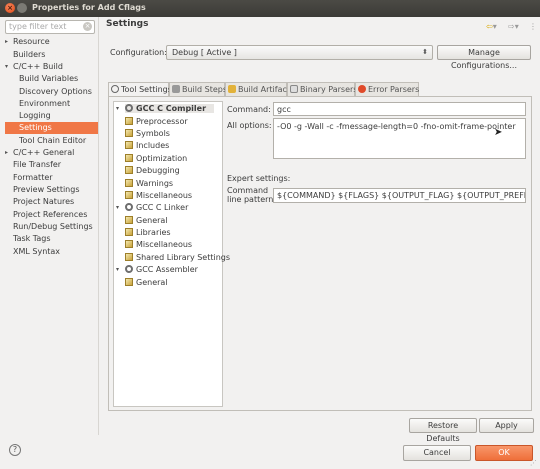  Describe the element at coordinates (33, 177) in the screenshot. I see `nav-item-label: Formatter` at that location.